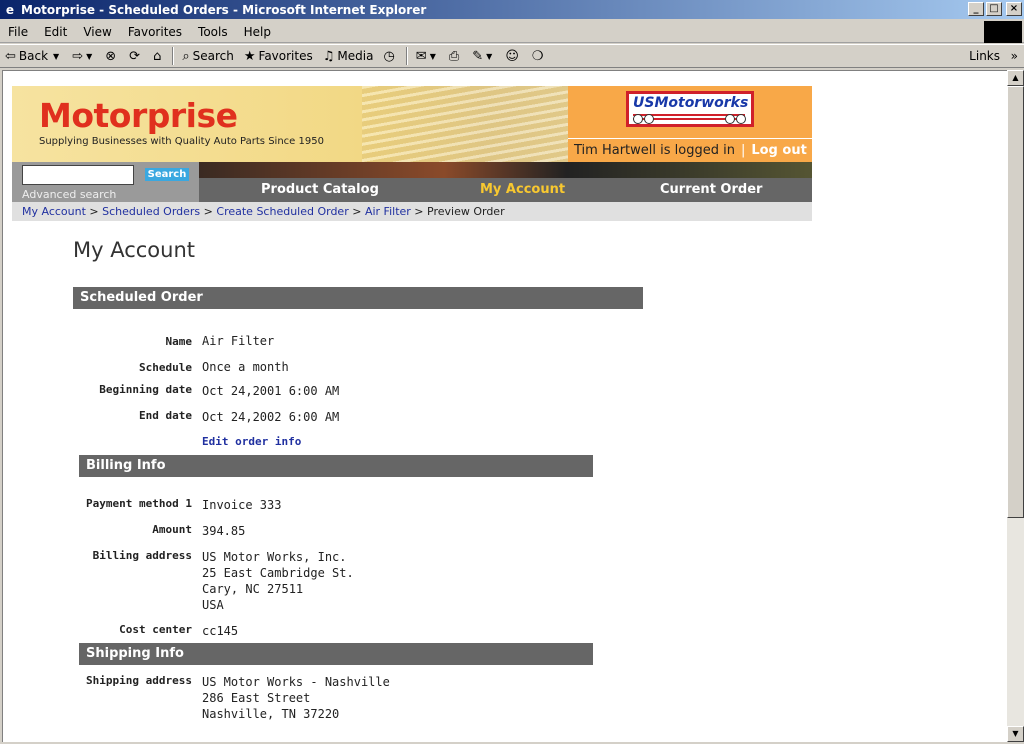 The height and width of the screenshot is (744, 1024). Describe the element at coordinates (220, 631) in the screenshot. I see `cost-center-value: cc145` at that location.